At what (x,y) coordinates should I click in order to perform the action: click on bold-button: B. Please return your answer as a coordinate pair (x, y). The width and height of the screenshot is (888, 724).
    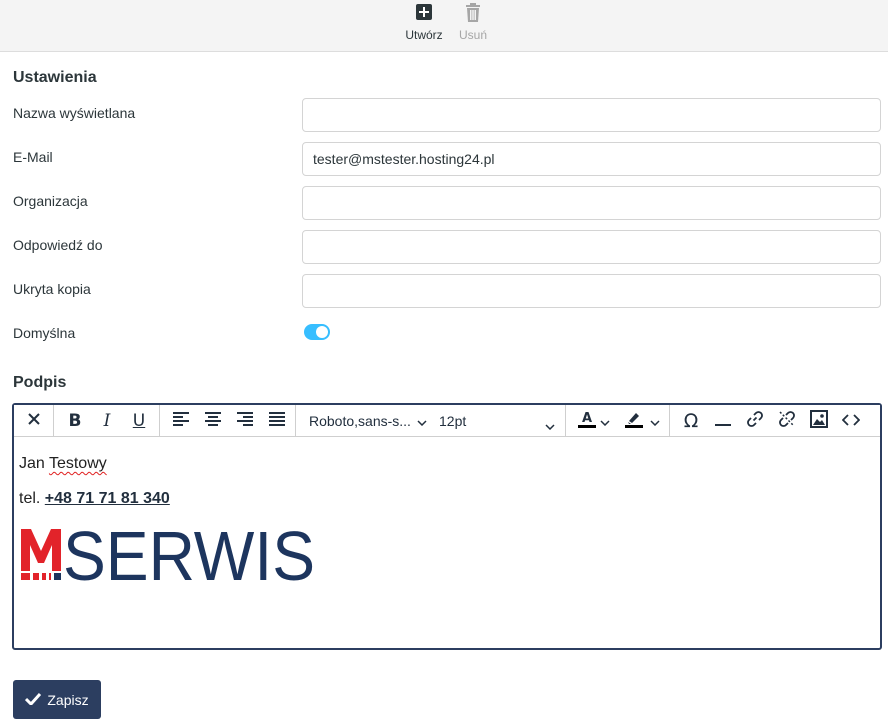
    Looking at the image, I should click on (75, 421).